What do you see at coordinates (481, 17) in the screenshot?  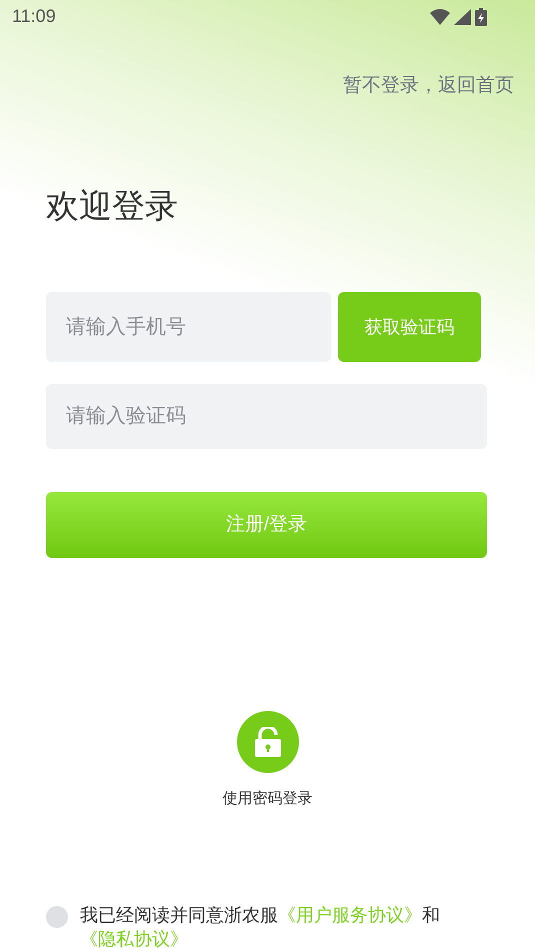 I see `battery-icon` at bounding box center [481, 17].